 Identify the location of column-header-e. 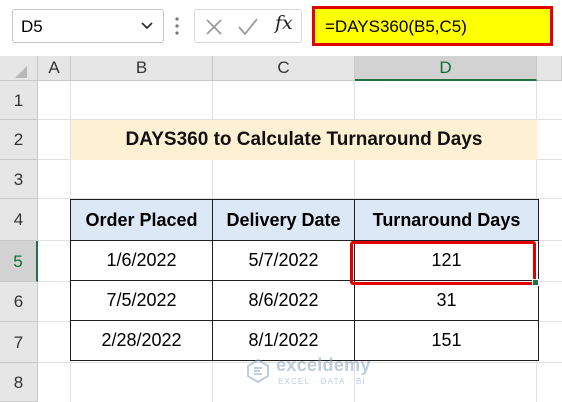
(549, 68).